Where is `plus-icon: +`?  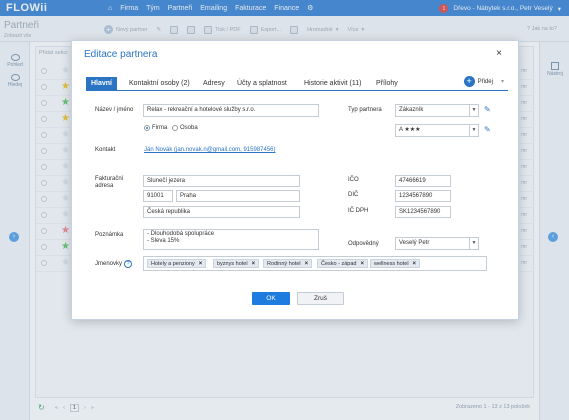 plus-icon: + is located at coordinates (469, 81).